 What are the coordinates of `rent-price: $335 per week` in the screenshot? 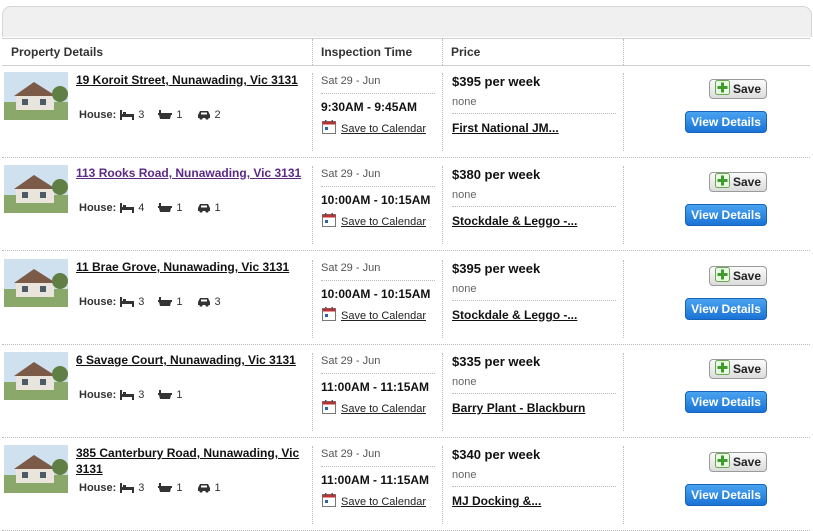 It's located at (496, 361).